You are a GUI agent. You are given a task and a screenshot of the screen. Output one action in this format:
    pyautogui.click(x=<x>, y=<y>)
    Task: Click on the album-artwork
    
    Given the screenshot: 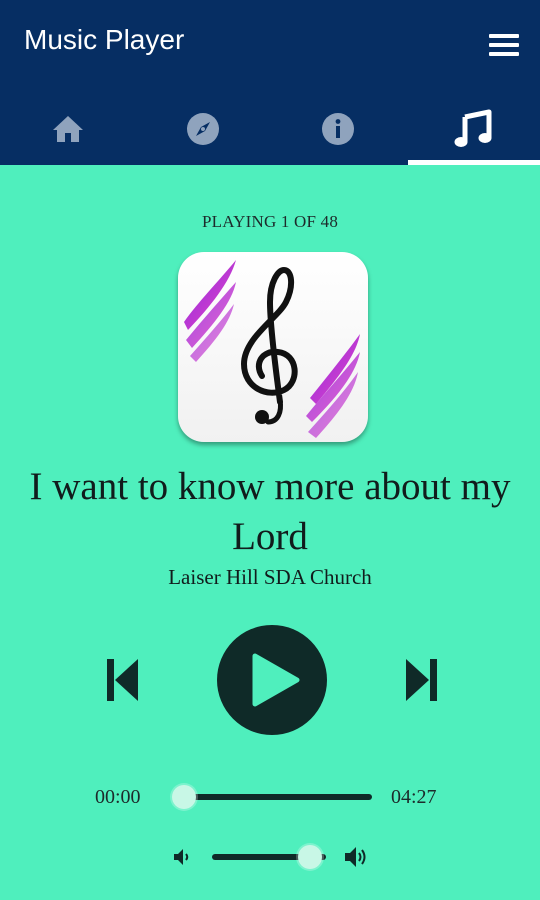 What is the action you would take?
    pyautogui.click(x=273, y=347)
    